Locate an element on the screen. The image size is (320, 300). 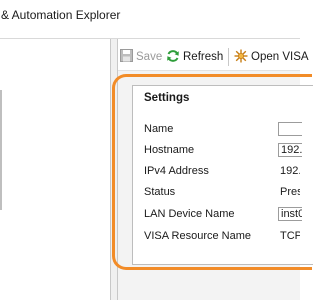
refresh-label: Refresh is located at coordinates (203, 57).